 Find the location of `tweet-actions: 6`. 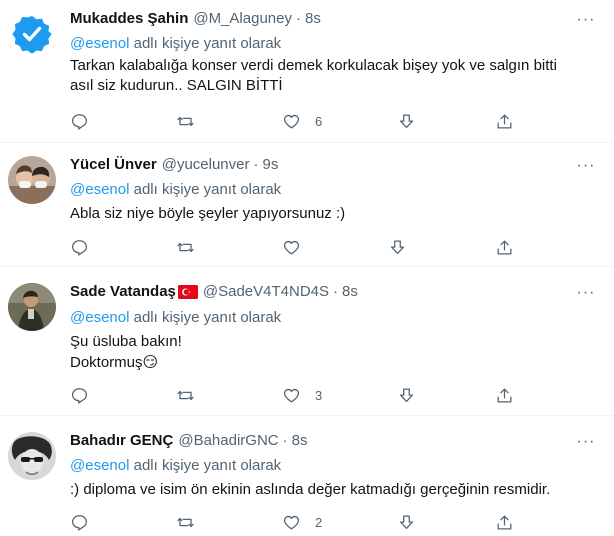

tweet-actions: 6 is located at coordinates (310, 121).